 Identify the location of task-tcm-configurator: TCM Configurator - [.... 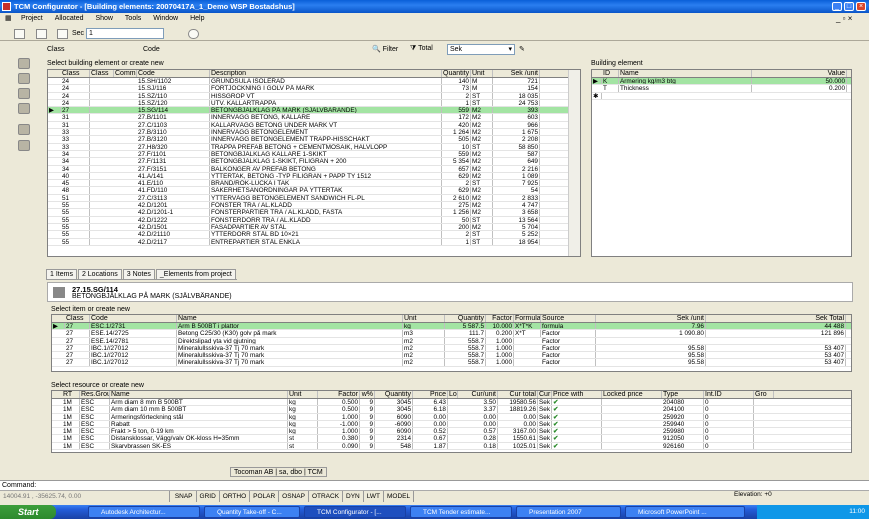
(355, 512).